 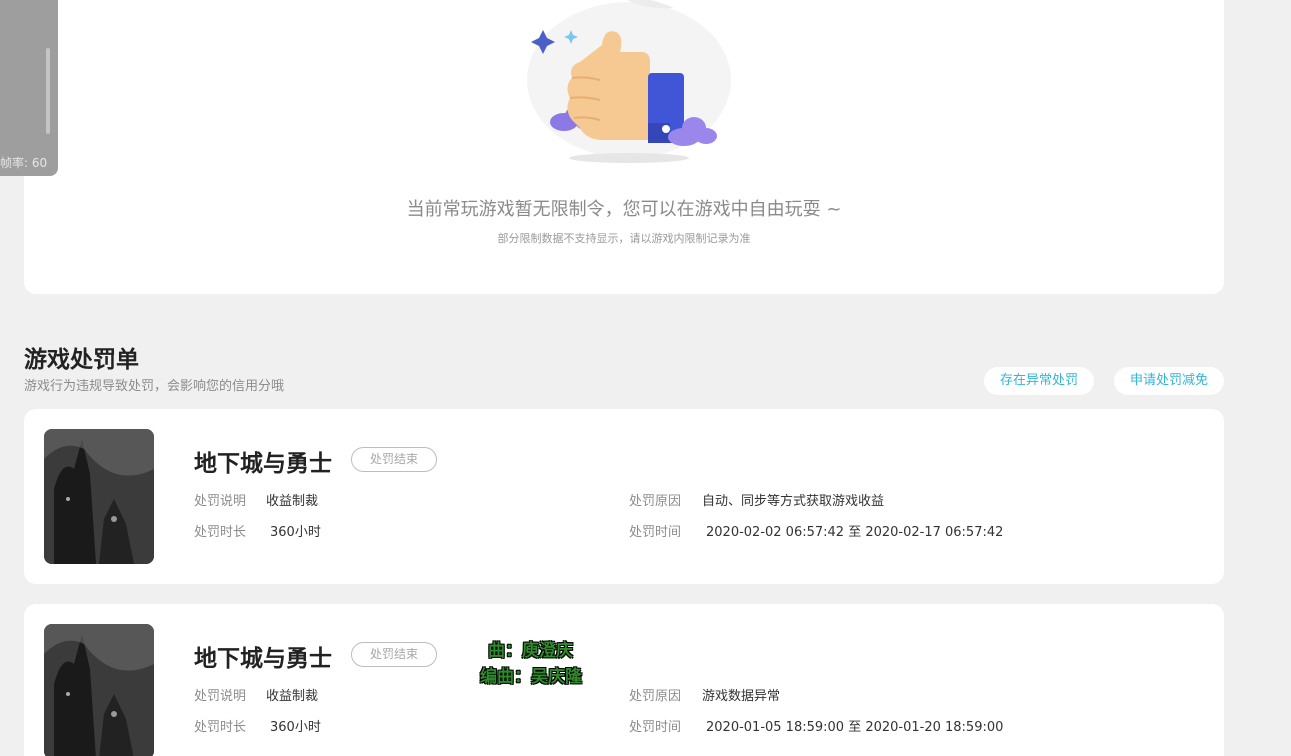 I want to click on fps-label: 帧率: 60, so click(x=24, y=163).